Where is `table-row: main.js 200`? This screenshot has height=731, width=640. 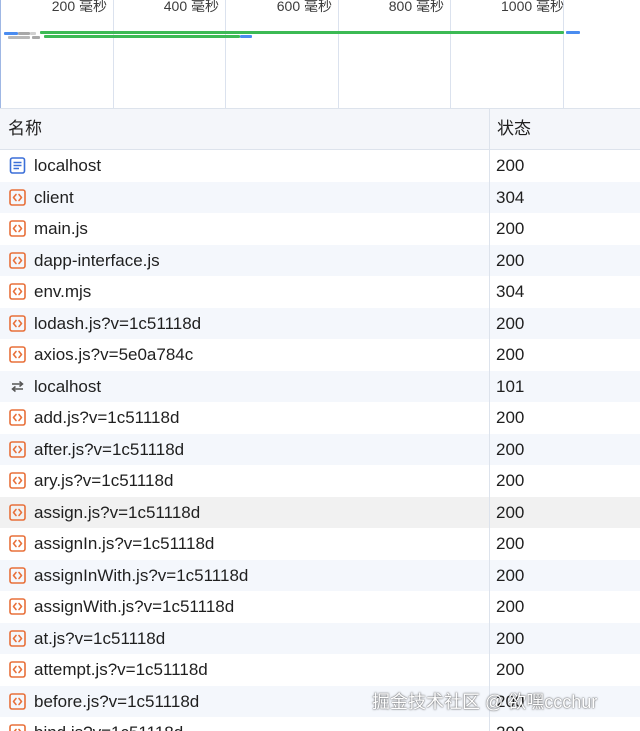 table-row: main.js 200 is located at coordinates (320, 229).